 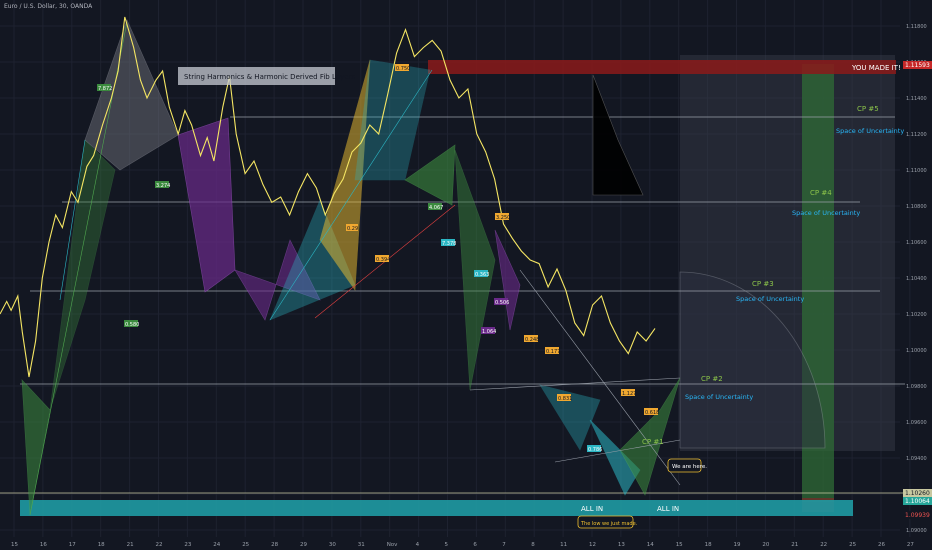 I want to click on ratio-label: 3.250, so click(x=503, y=218).